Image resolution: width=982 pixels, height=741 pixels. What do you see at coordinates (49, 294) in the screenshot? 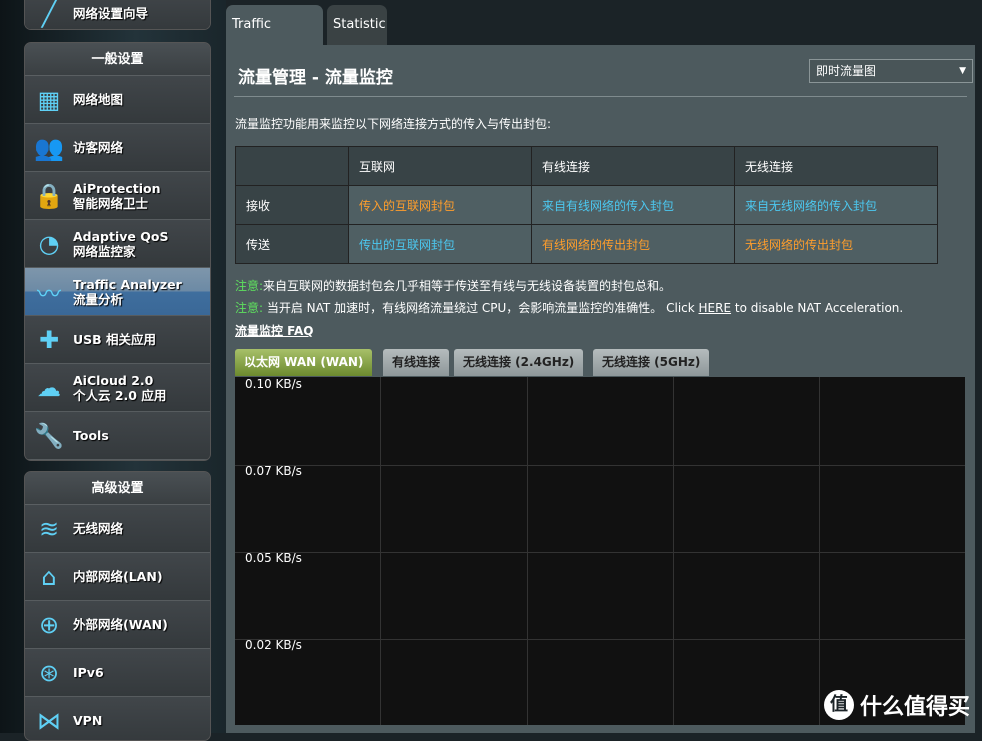
I see `traffic-graph-icon: 〰` at bounding box center [49, 294].